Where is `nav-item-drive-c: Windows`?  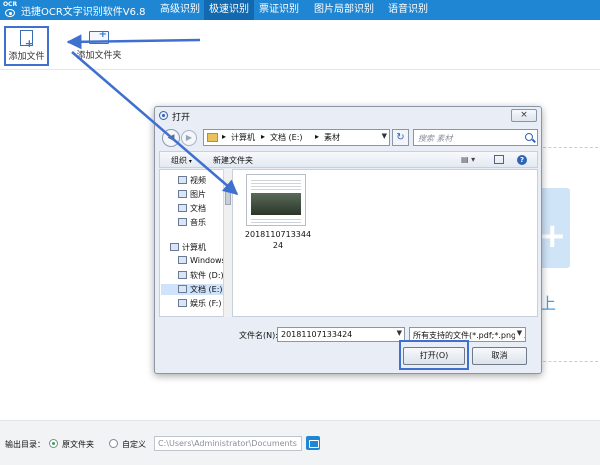
nav-item-drive-c: Windows is located at coordinates (202, 260).